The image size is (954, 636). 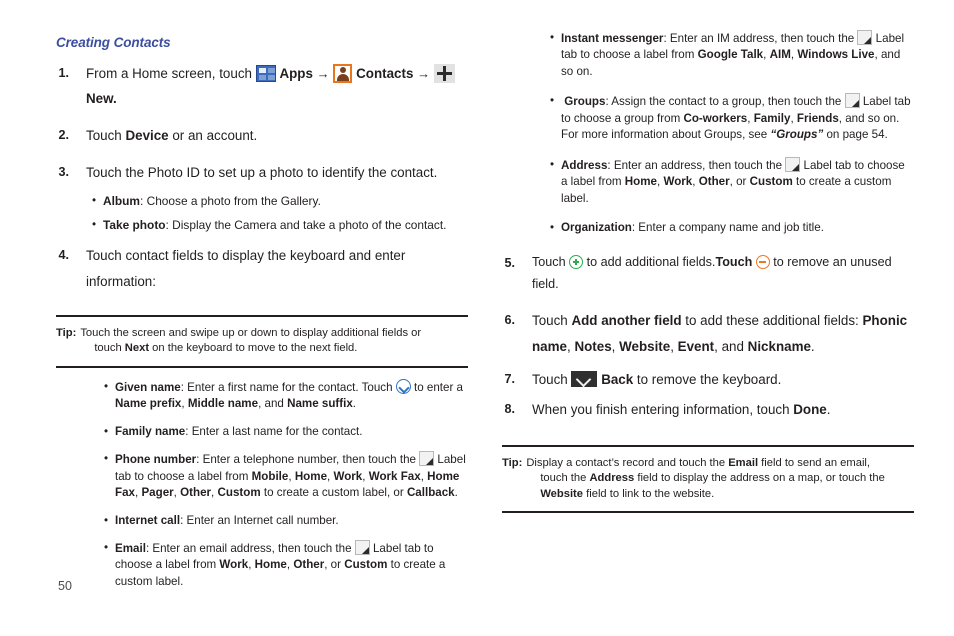 I want to click on google-talk-label: Google Talk, so click(x=730, y=55).